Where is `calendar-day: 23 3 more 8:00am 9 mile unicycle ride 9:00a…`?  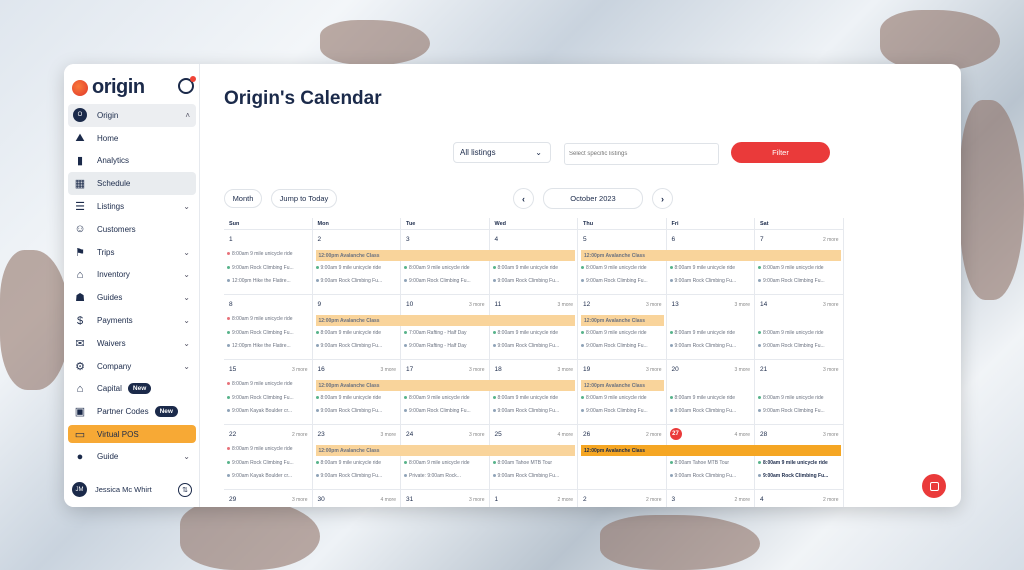 calendar-day: 23 3 more 8:00am 9 mile unicycle ride 9:00a… is located at coordinates (357, 457).